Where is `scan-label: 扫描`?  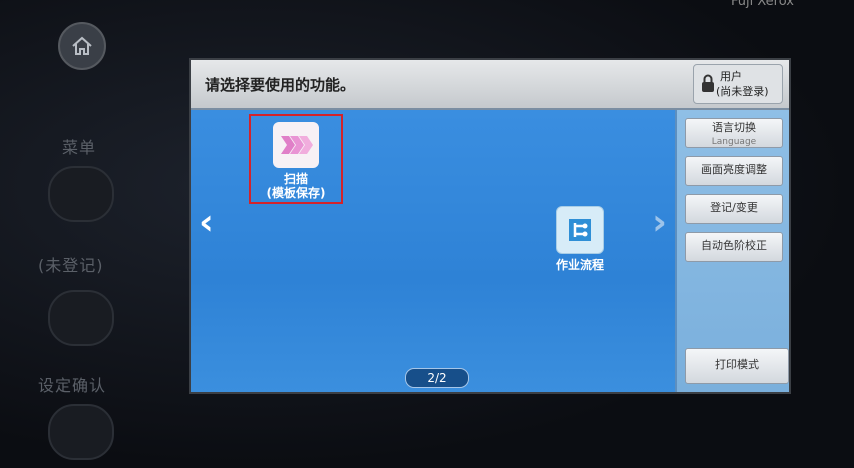 scan-label: 扫描 is located at coordinates (295, 179).